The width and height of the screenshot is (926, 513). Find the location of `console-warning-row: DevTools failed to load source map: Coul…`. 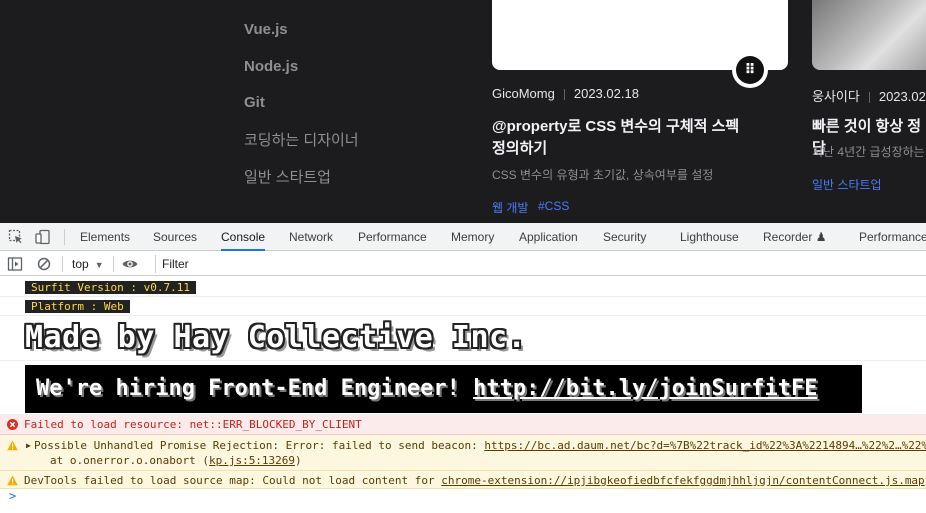

console-warning-row: DevTools failed to load source map: Coul… is located at coordinates (463, 480).